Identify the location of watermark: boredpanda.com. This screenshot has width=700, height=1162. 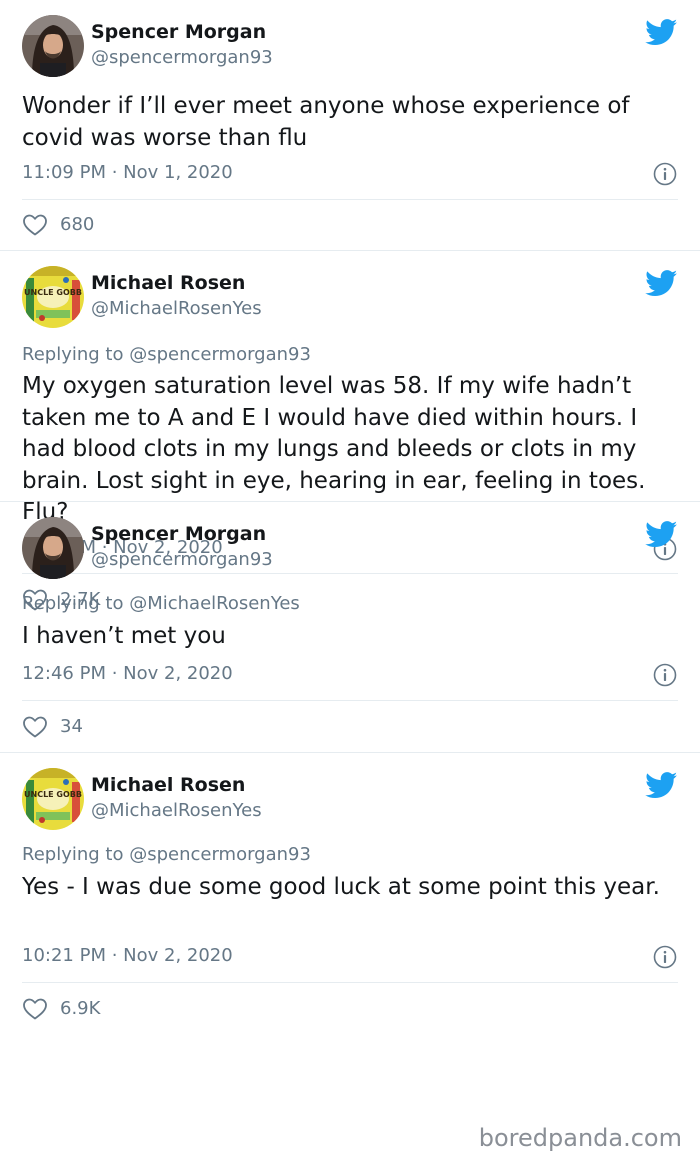
(580, 1138).